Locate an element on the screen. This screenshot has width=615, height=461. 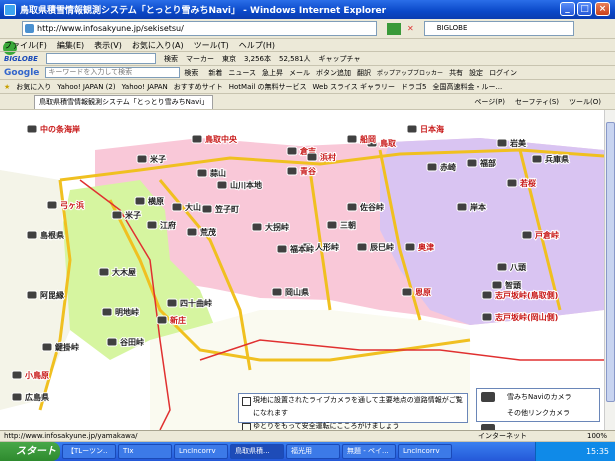
gtb-item: ポップアップブロッカー is located at coordinates (410, 72).